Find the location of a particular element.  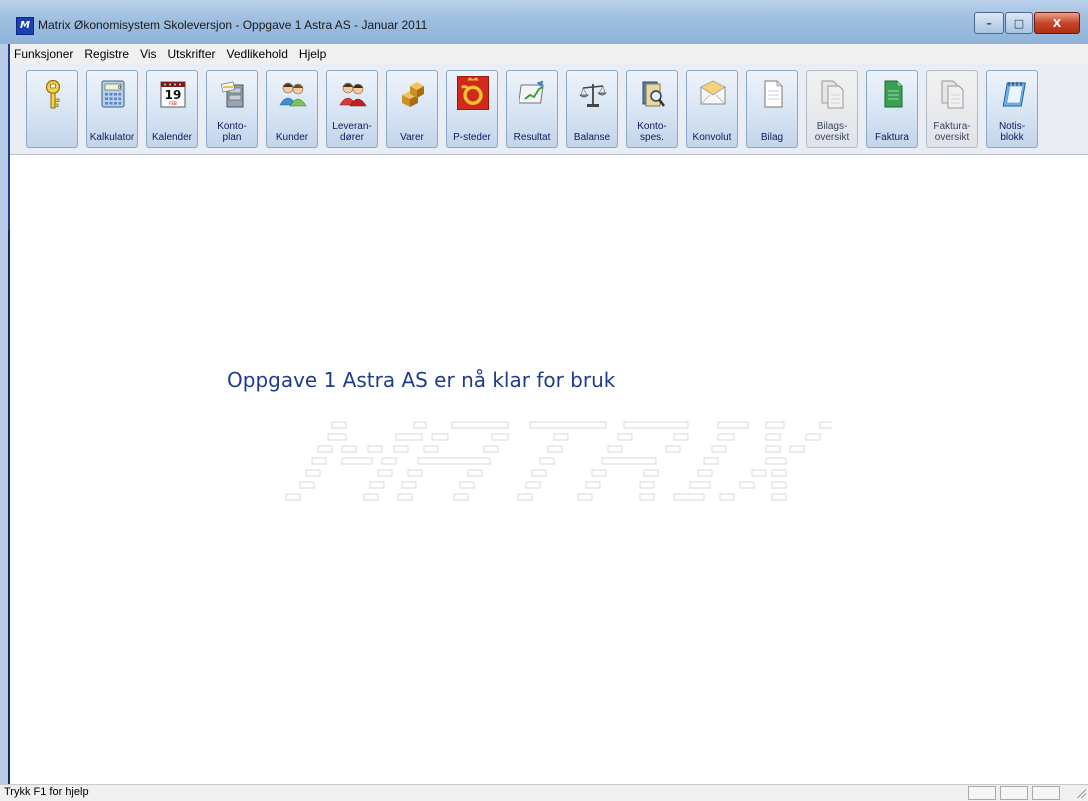

menu-vis: Vis is located at coordinates (148, 54).